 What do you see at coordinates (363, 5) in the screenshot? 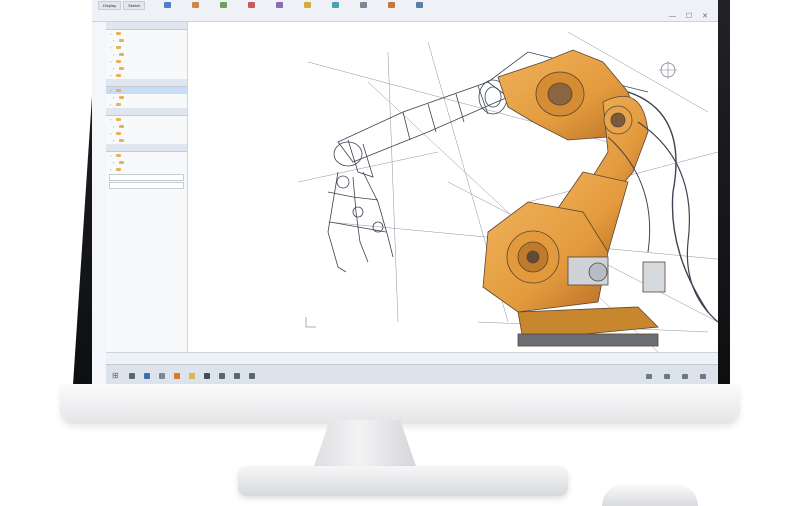
I see `render-icon` at bounding box center [363, 5].